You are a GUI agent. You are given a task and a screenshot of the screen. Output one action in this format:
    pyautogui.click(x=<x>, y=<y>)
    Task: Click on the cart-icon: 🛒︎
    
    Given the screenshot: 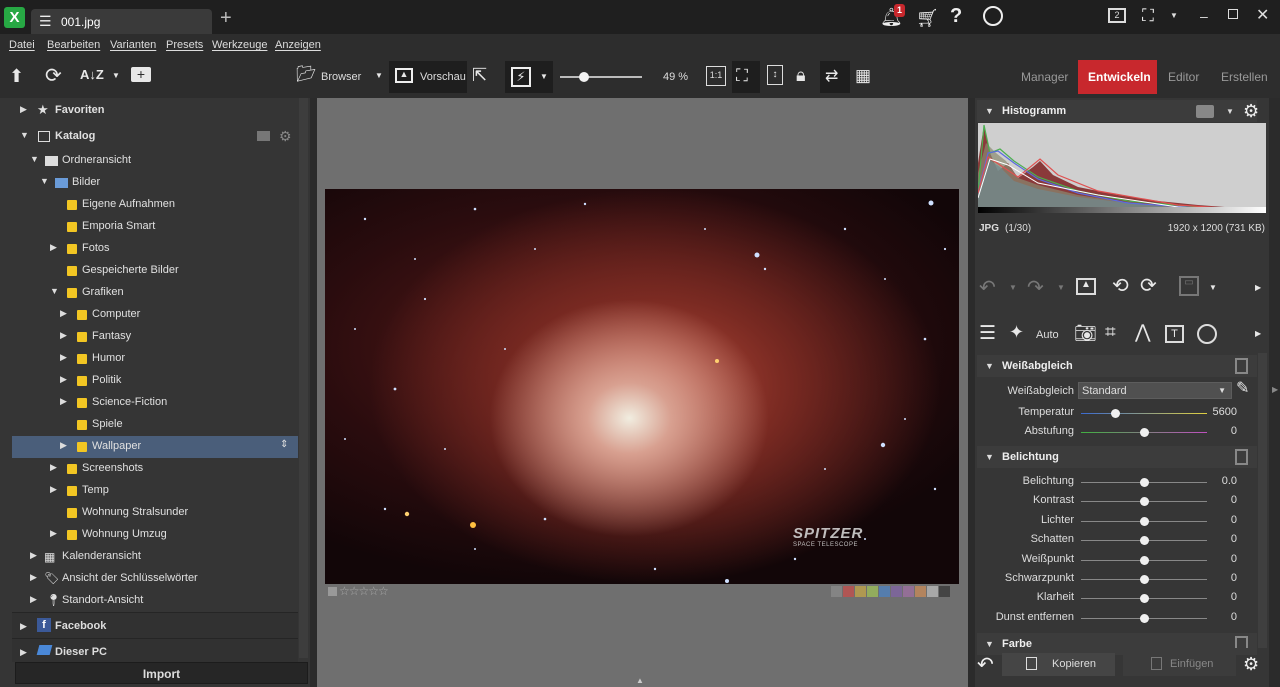 What is the action you would take?
    pyautogui.click(x=927, y=18)
    